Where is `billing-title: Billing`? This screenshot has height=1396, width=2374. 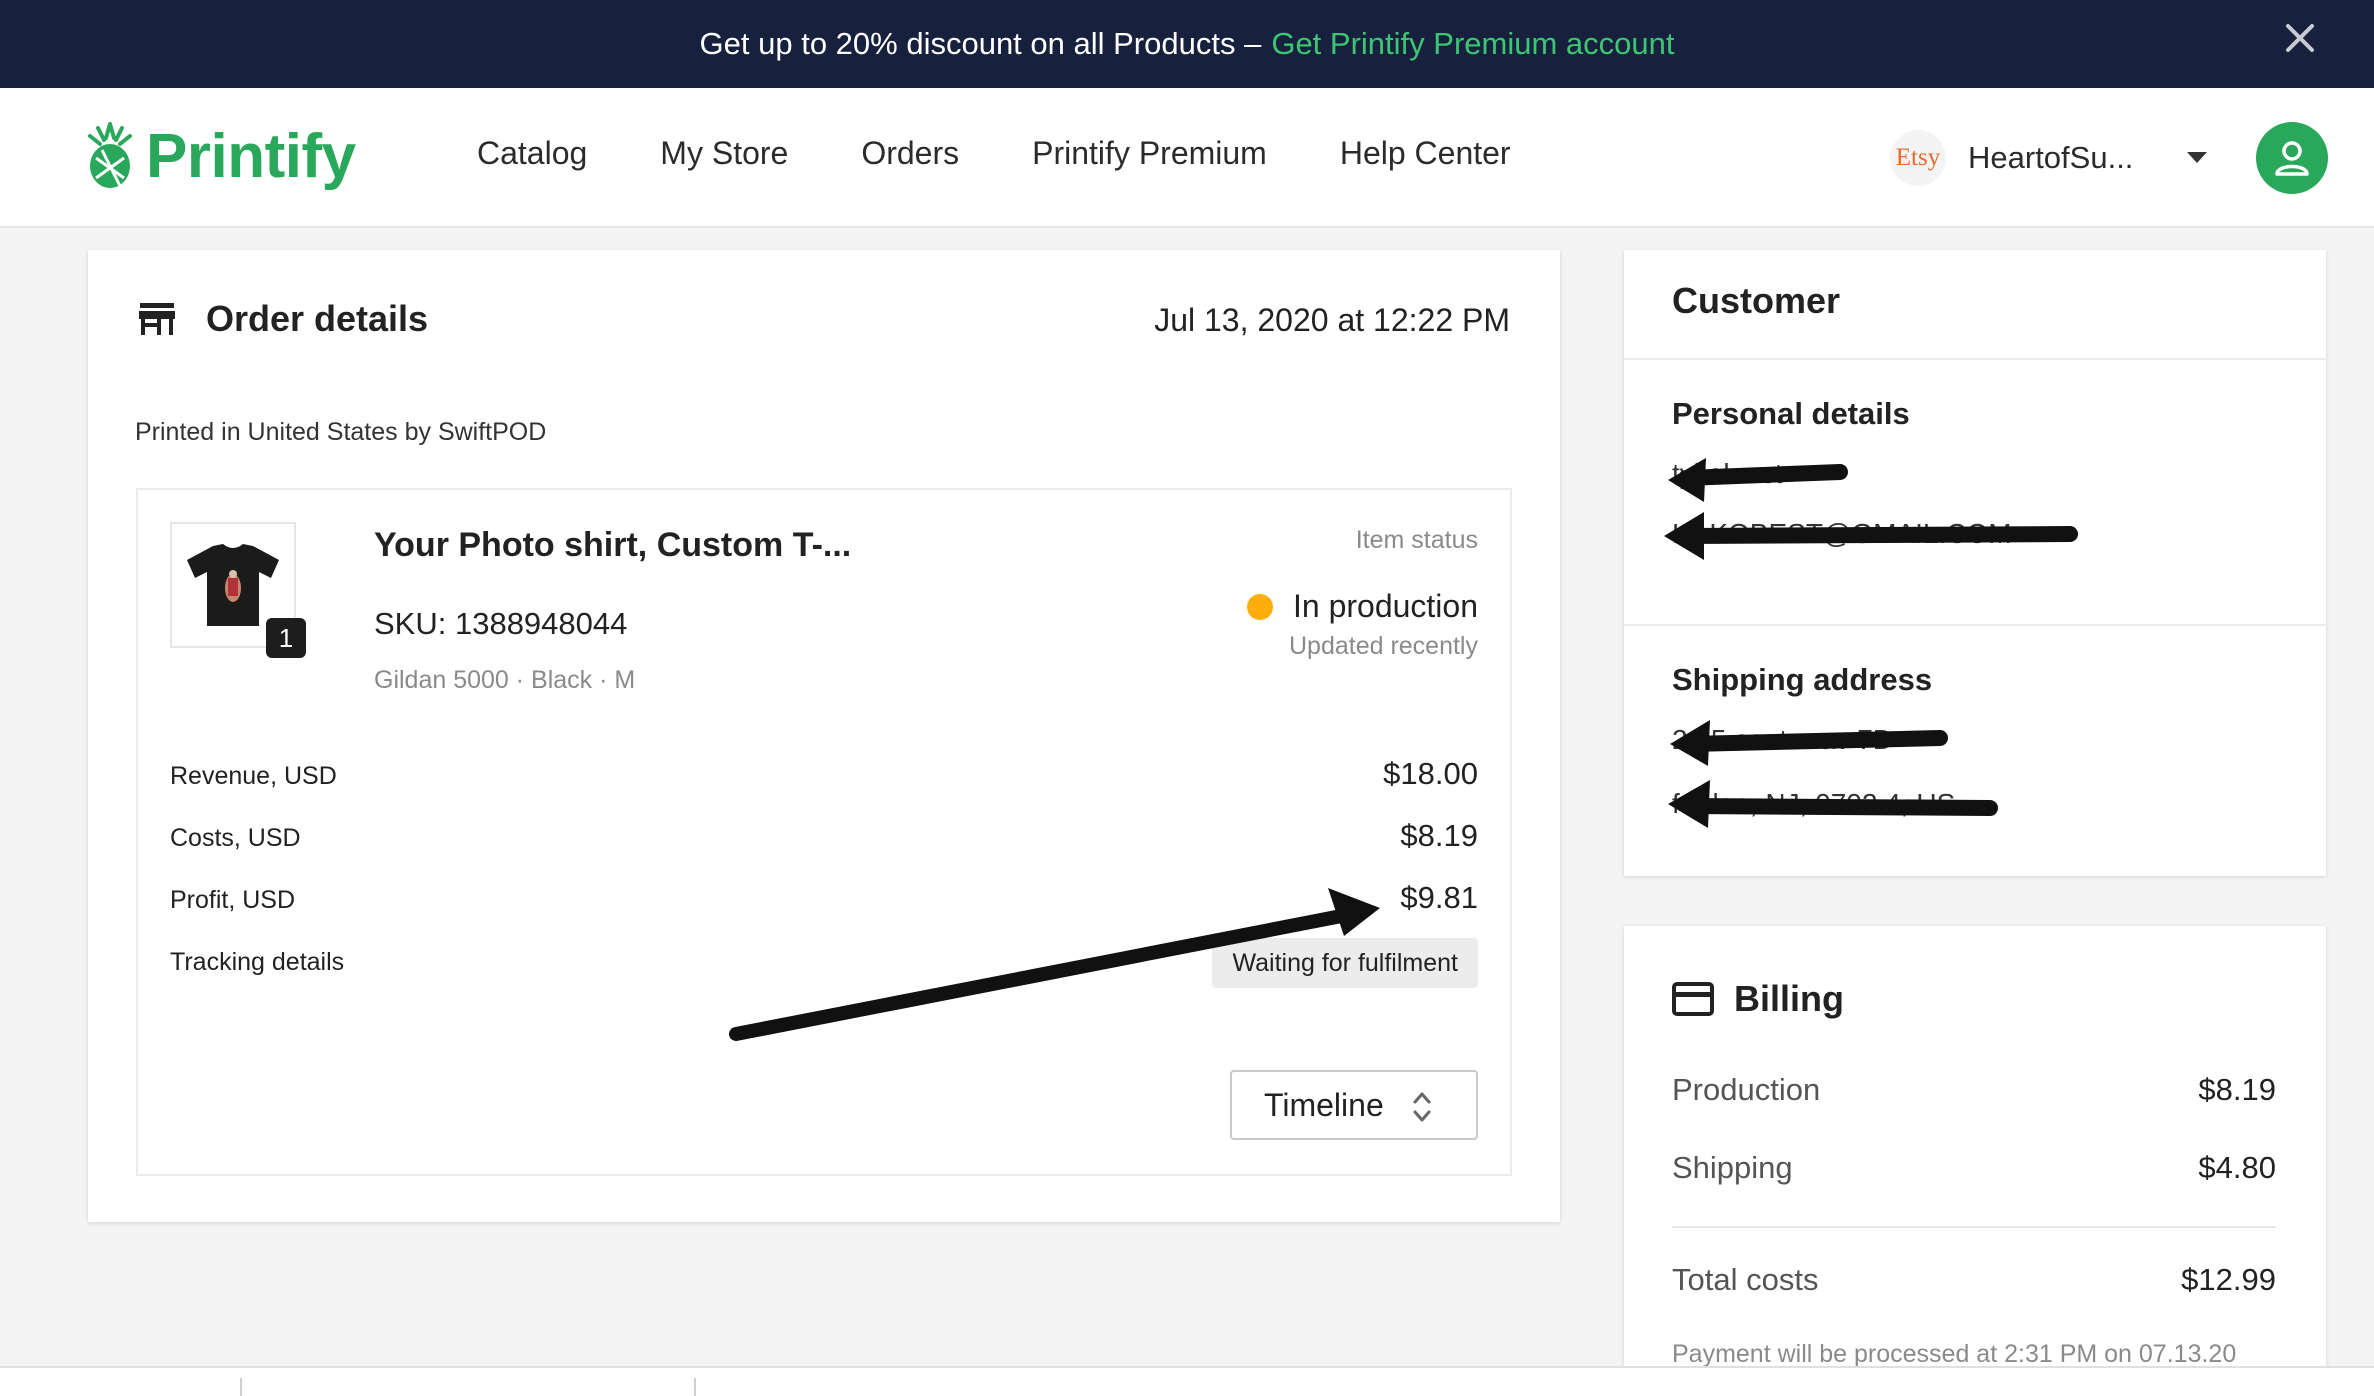
billing-title: Billing is located at coordinates (1789, 998).